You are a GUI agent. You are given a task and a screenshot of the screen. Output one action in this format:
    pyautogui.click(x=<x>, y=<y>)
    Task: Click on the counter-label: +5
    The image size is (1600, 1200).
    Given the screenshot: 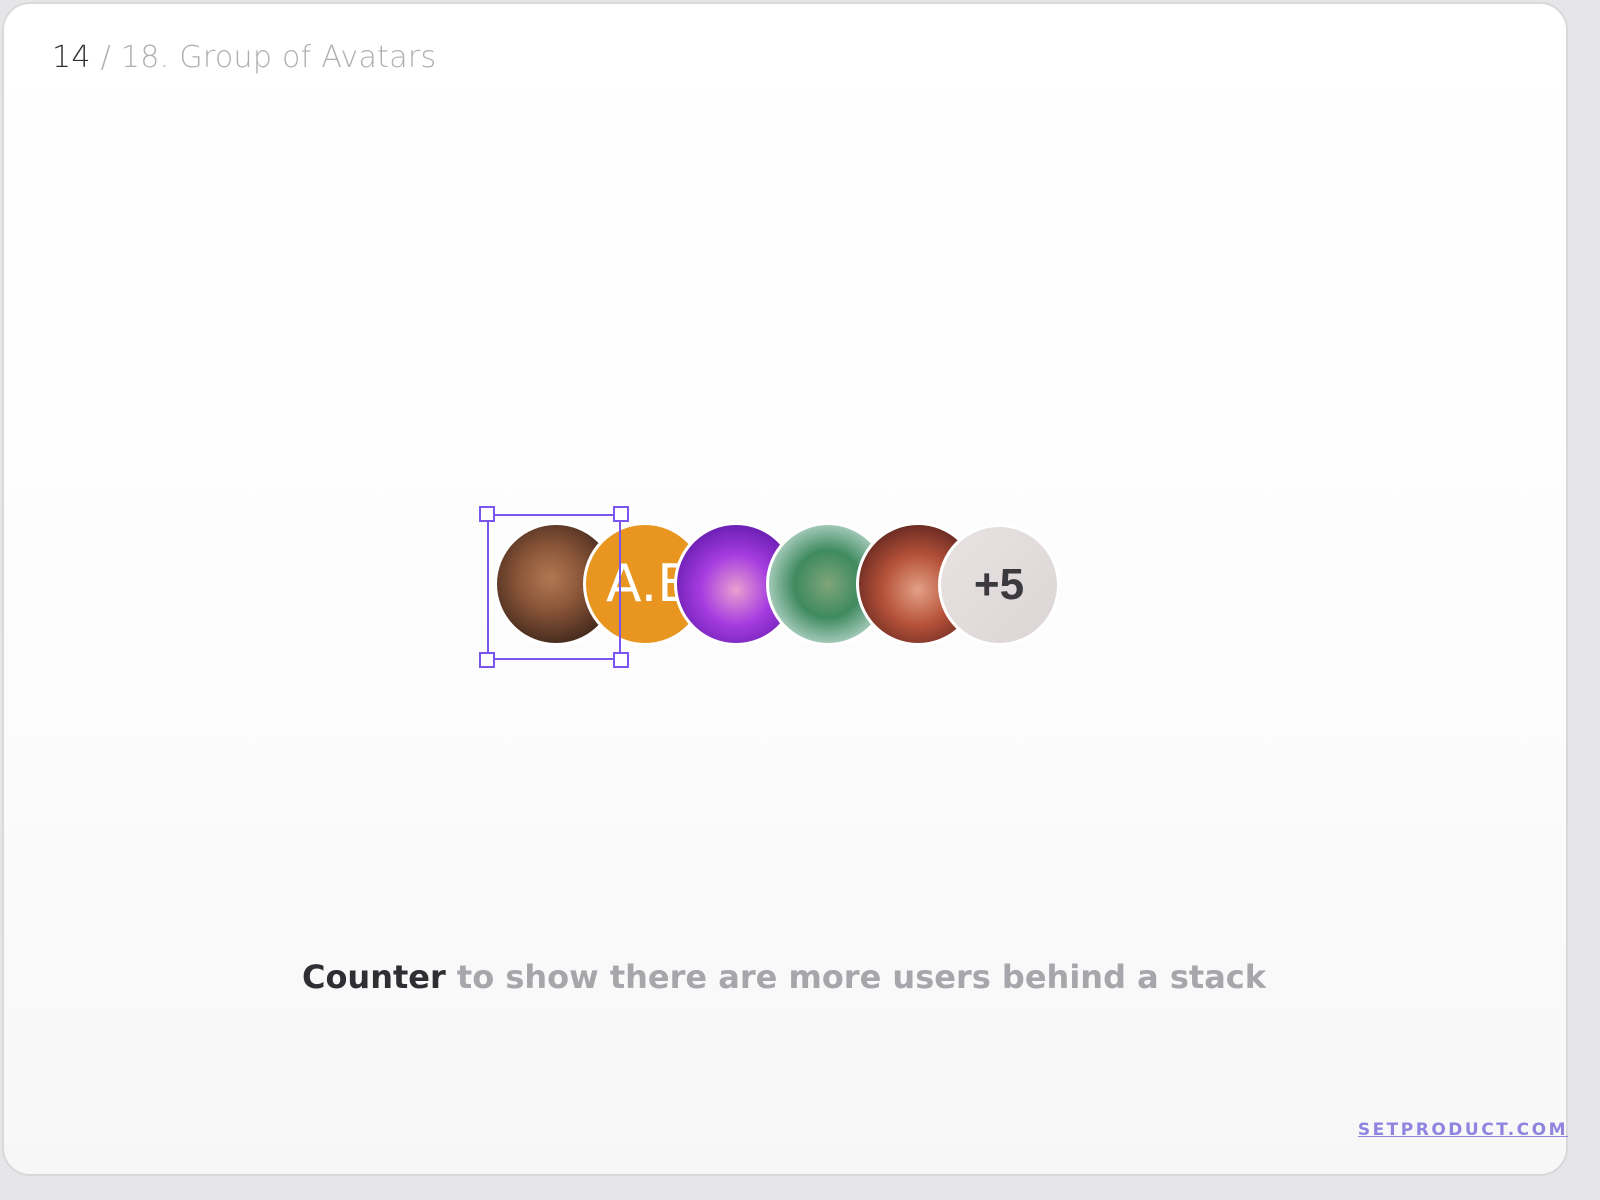 What is the action you would take?
    pyautogui.click(x=999, y=584)
    